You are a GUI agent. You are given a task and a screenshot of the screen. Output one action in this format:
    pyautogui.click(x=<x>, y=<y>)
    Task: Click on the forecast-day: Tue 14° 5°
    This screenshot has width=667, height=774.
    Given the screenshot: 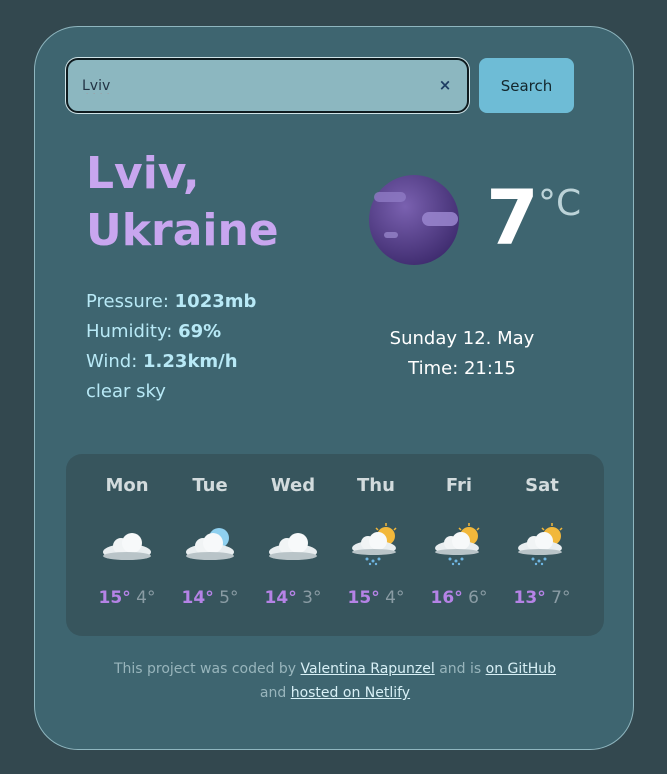 What is the action you would take?
    pyautogui.click(x=210, y=545)
    